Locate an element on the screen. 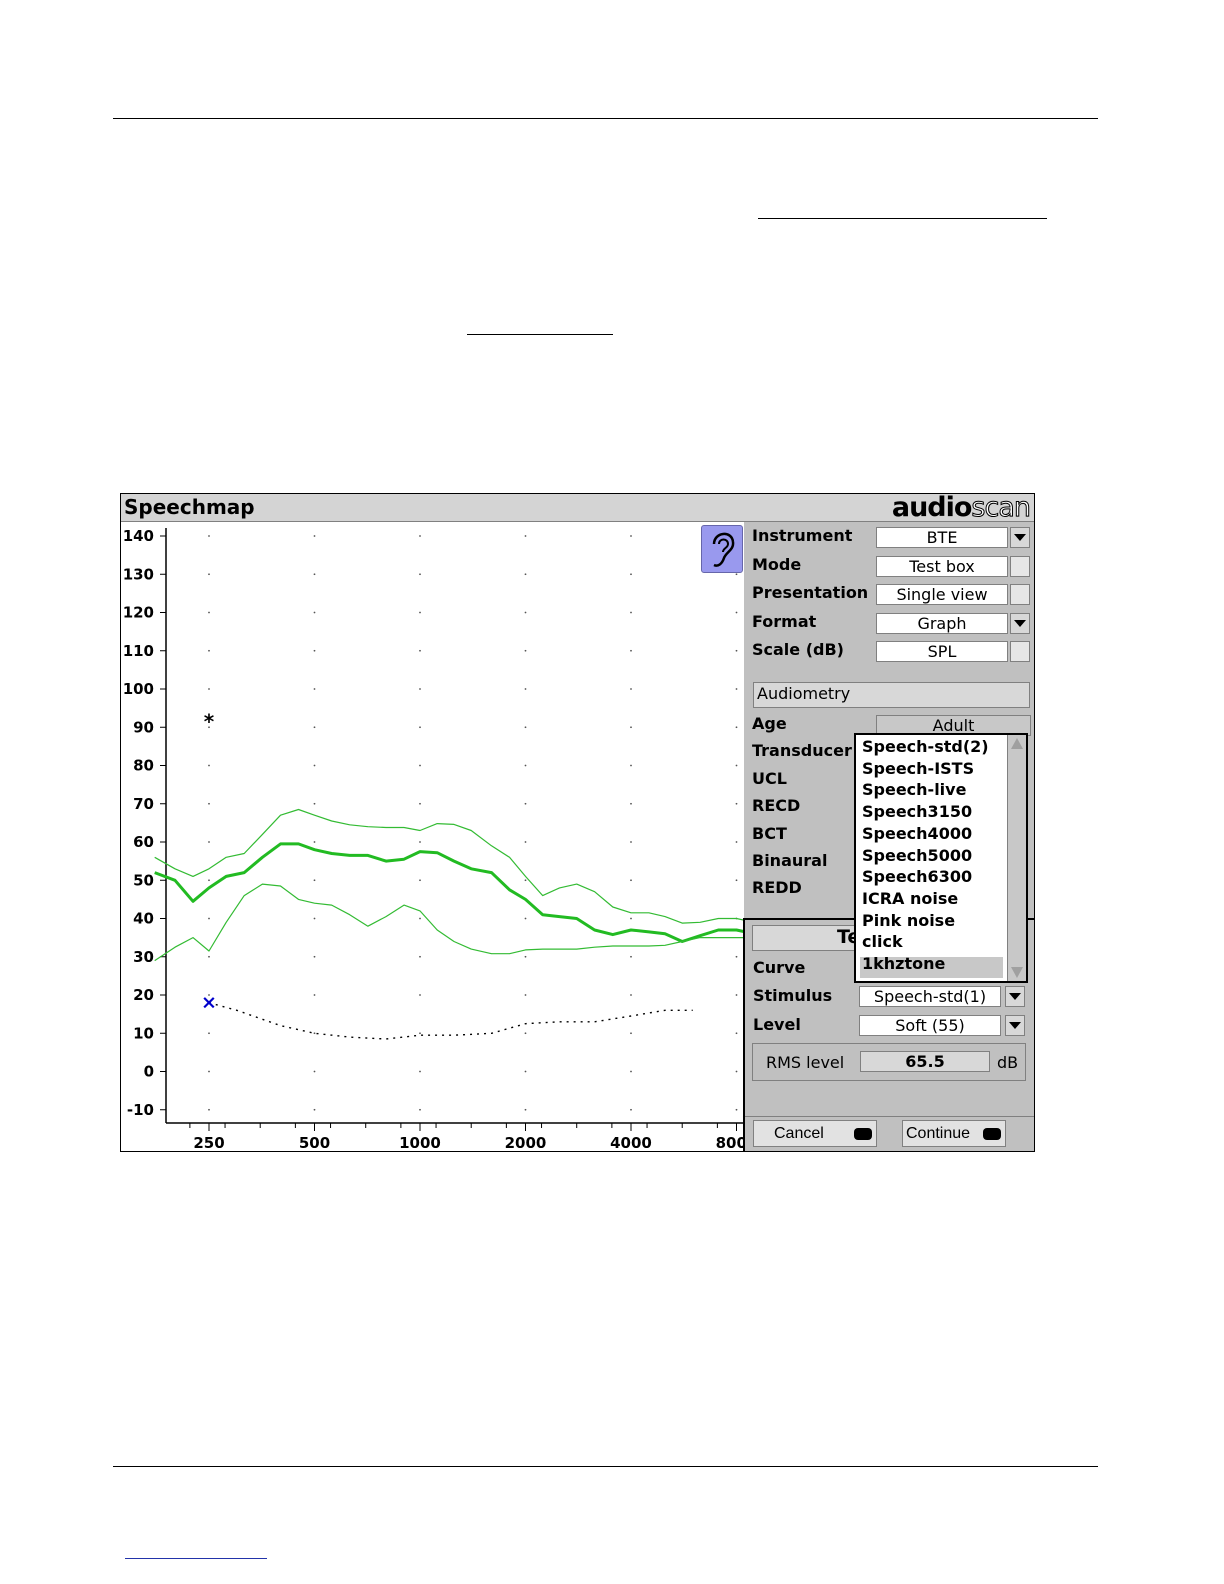 The height and width of the screenshot is (1584, 1224). series-speech-lower is located at coordinates (449, 922).